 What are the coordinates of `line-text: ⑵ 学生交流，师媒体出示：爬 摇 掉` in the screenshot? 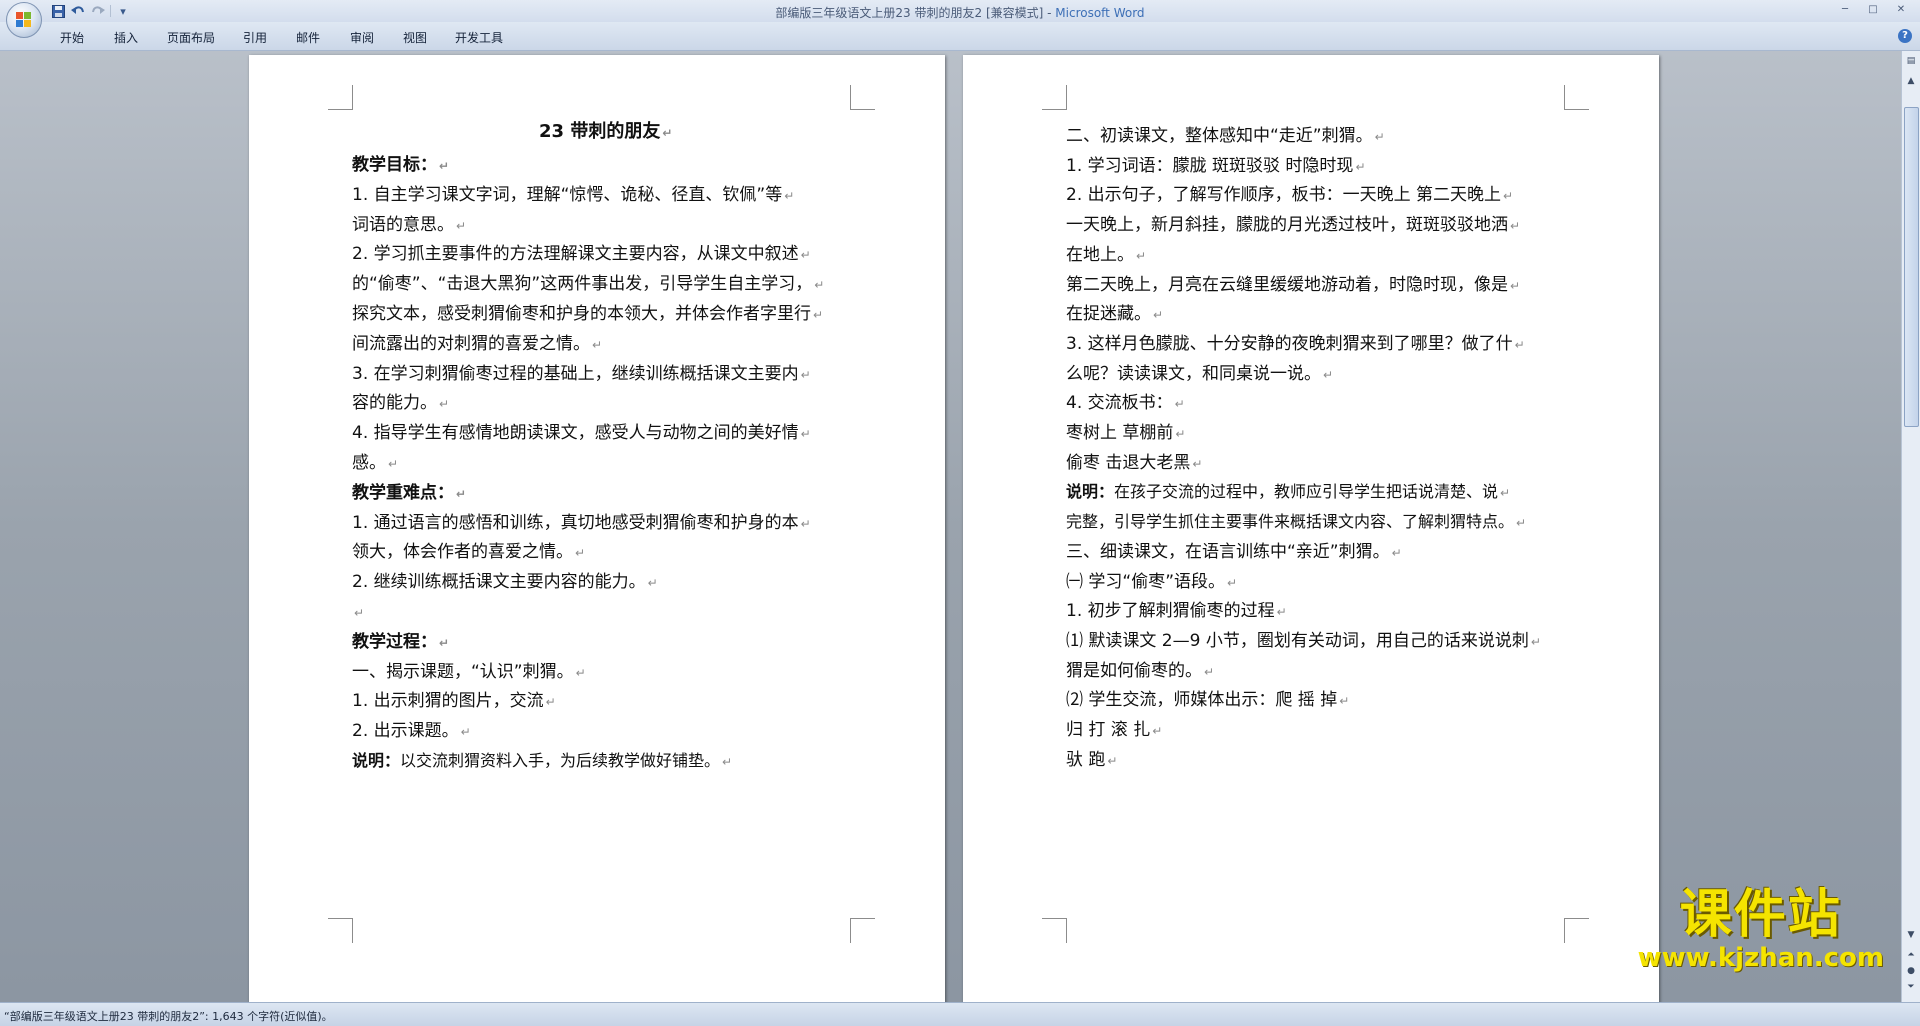 It's located at (1202, 700).